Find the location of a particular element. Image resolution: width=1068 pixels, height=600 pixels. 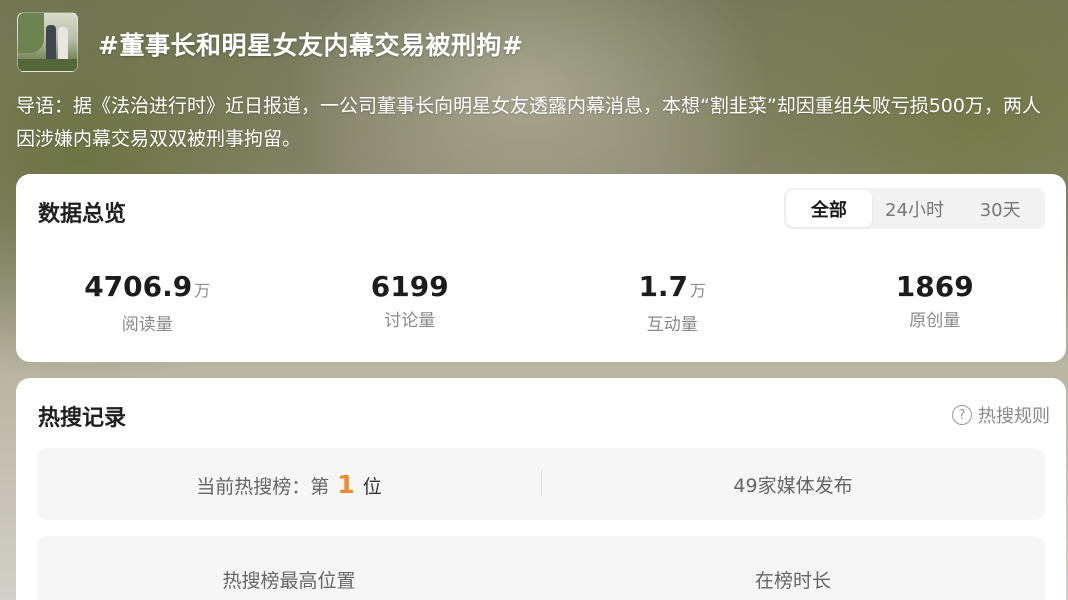

stat-discussions: 6199 讨论量 is located at coordinates (410, 305).